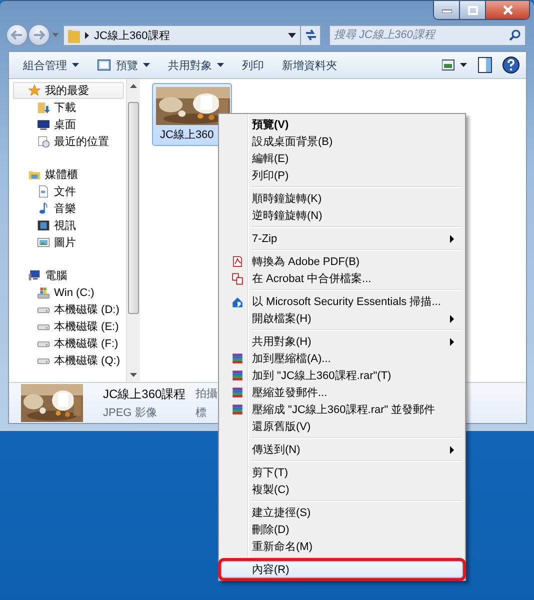 This screenshot has width=534, height=600. What do you see at coordinates (69, 191) in the screenshot?
I see `navigation-item: 文件` at bounding box center [69, 191].